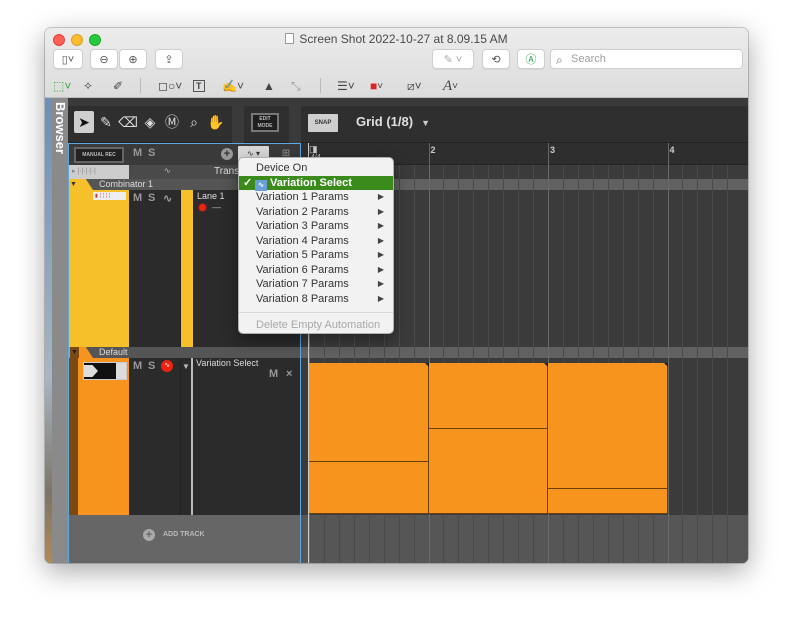  Describe the element at coordinates (199, 86) in the screenshot. I see `text-tool: T` at that location.